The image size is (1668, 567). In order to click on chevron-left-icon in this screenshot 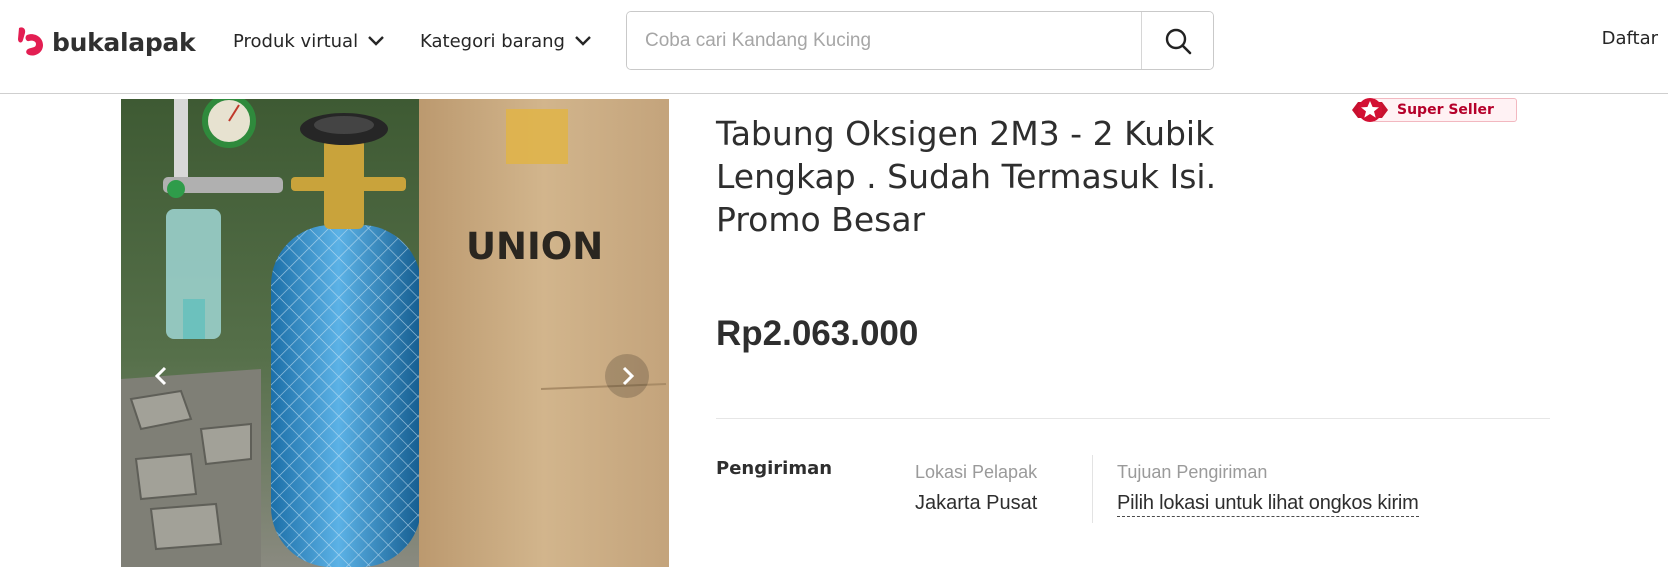, I will do `click(160, 376)`.